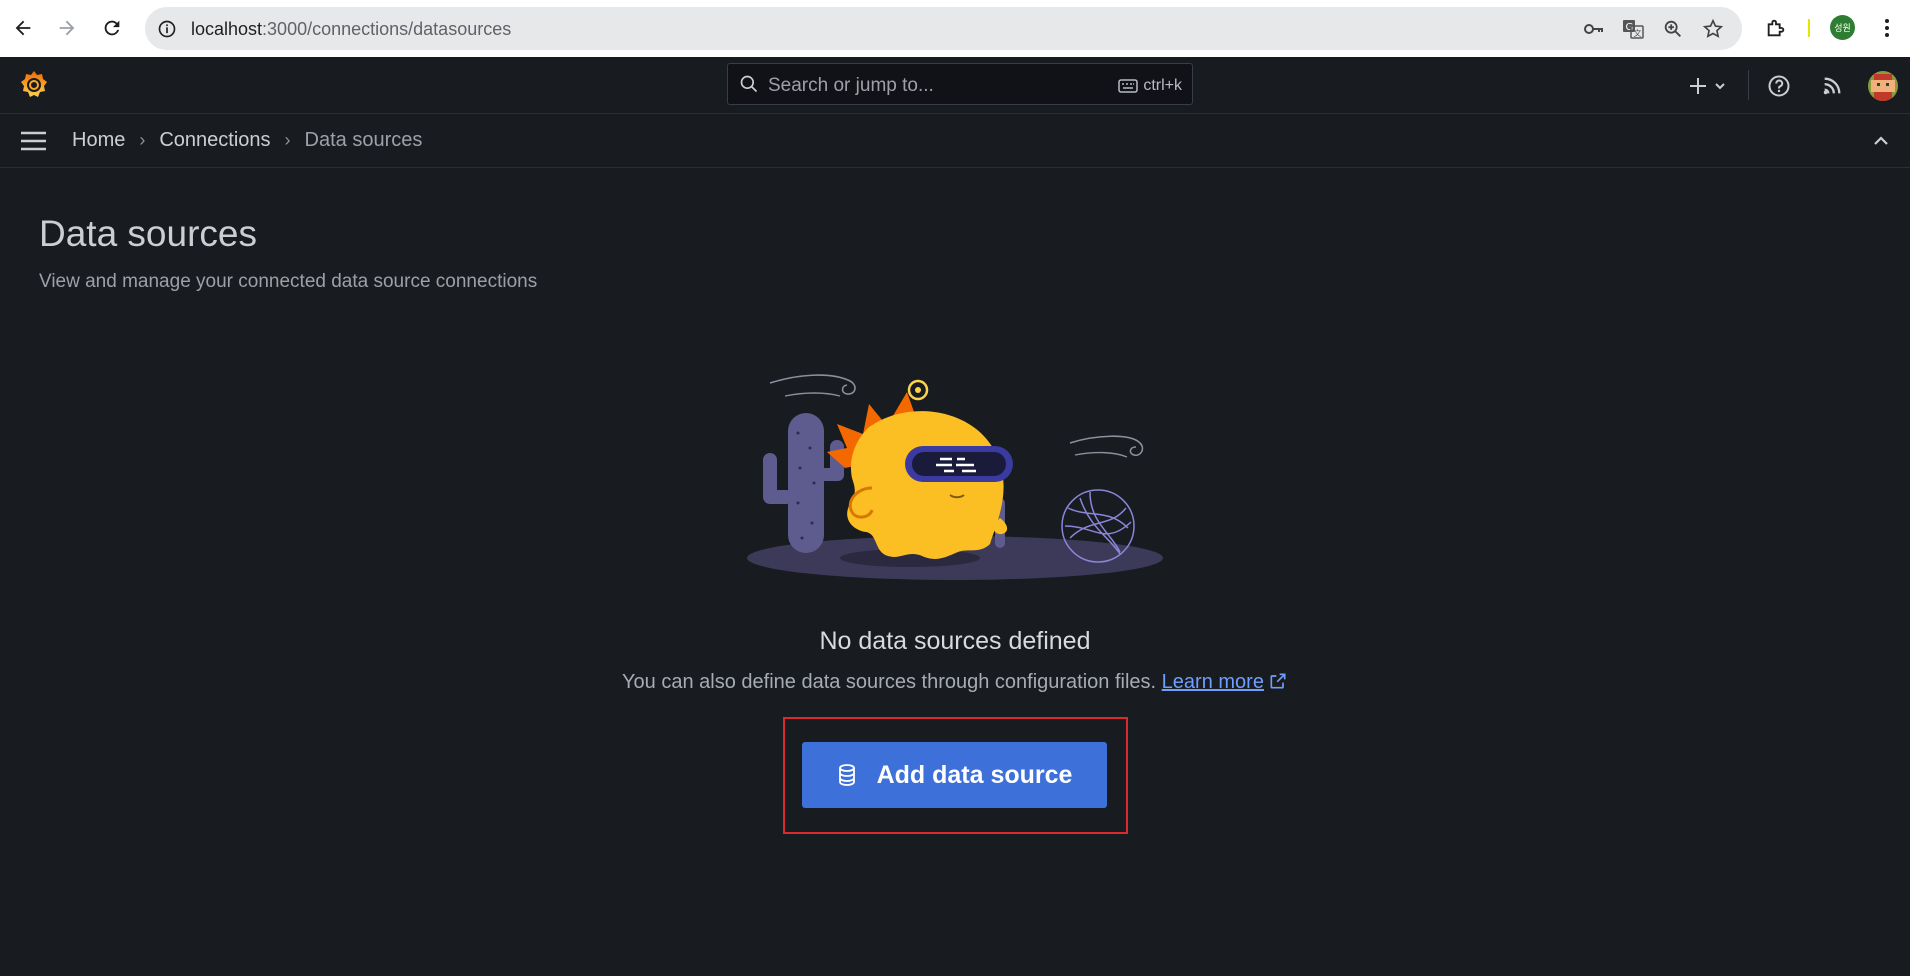 The height and width of the screenshot is (976, 1910). I want to click on empty-state-title: No data sources defined, so click(955, 641).